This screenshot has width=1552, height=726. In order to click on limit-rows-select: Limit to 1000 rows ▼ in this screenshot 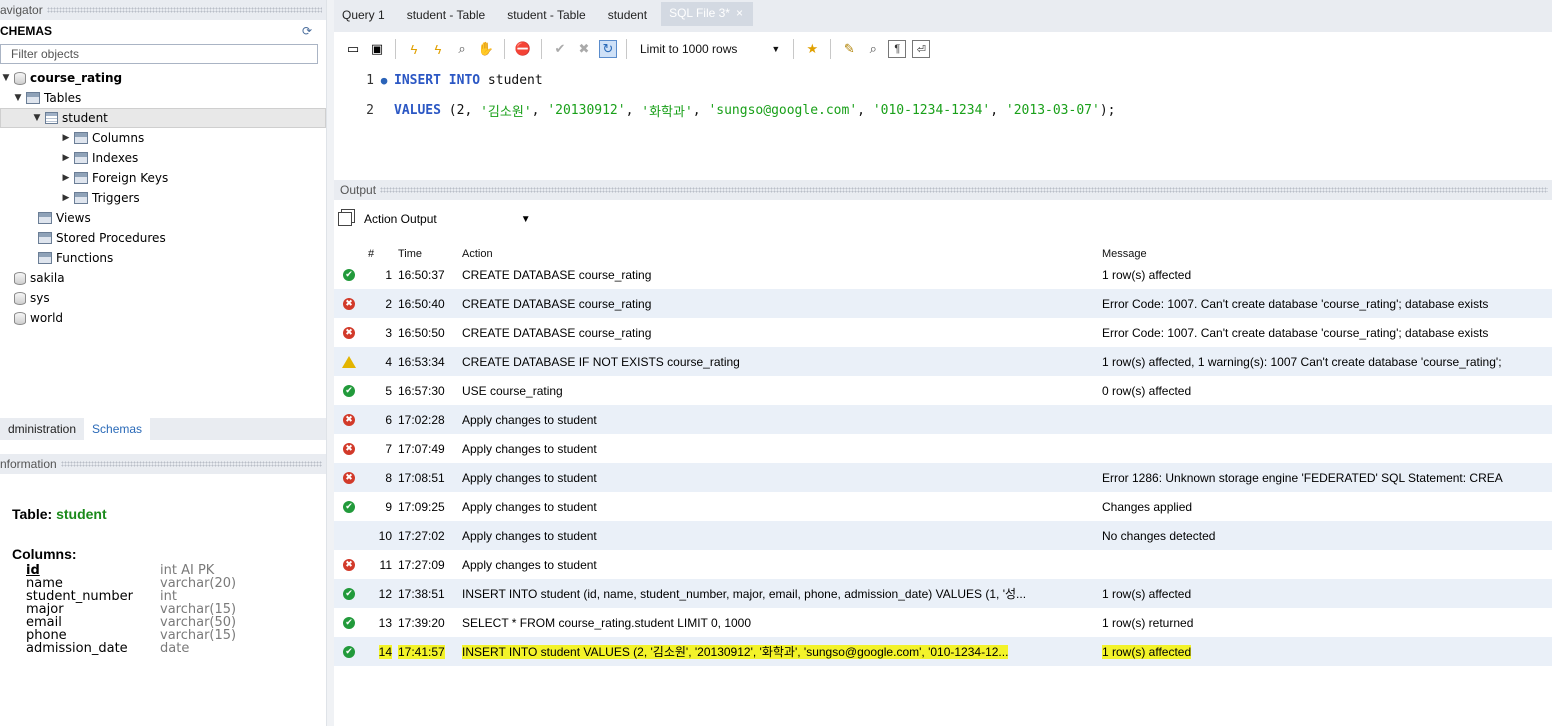, I will do `click(710, 49)`.